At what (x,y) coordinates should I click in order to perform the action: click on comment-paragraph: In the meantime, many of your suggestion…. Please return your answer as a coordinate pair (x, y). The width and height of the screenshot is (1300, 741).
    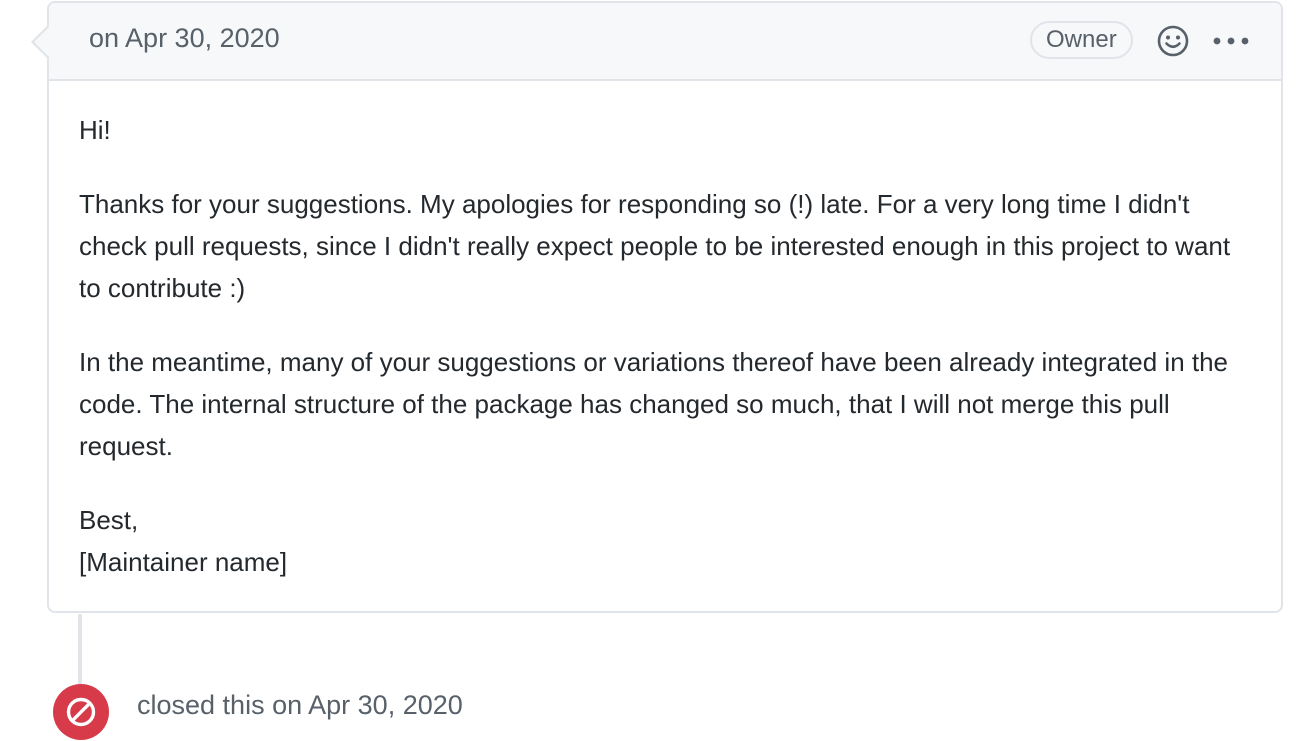
    Looking at the image, I should click on (654, 404).